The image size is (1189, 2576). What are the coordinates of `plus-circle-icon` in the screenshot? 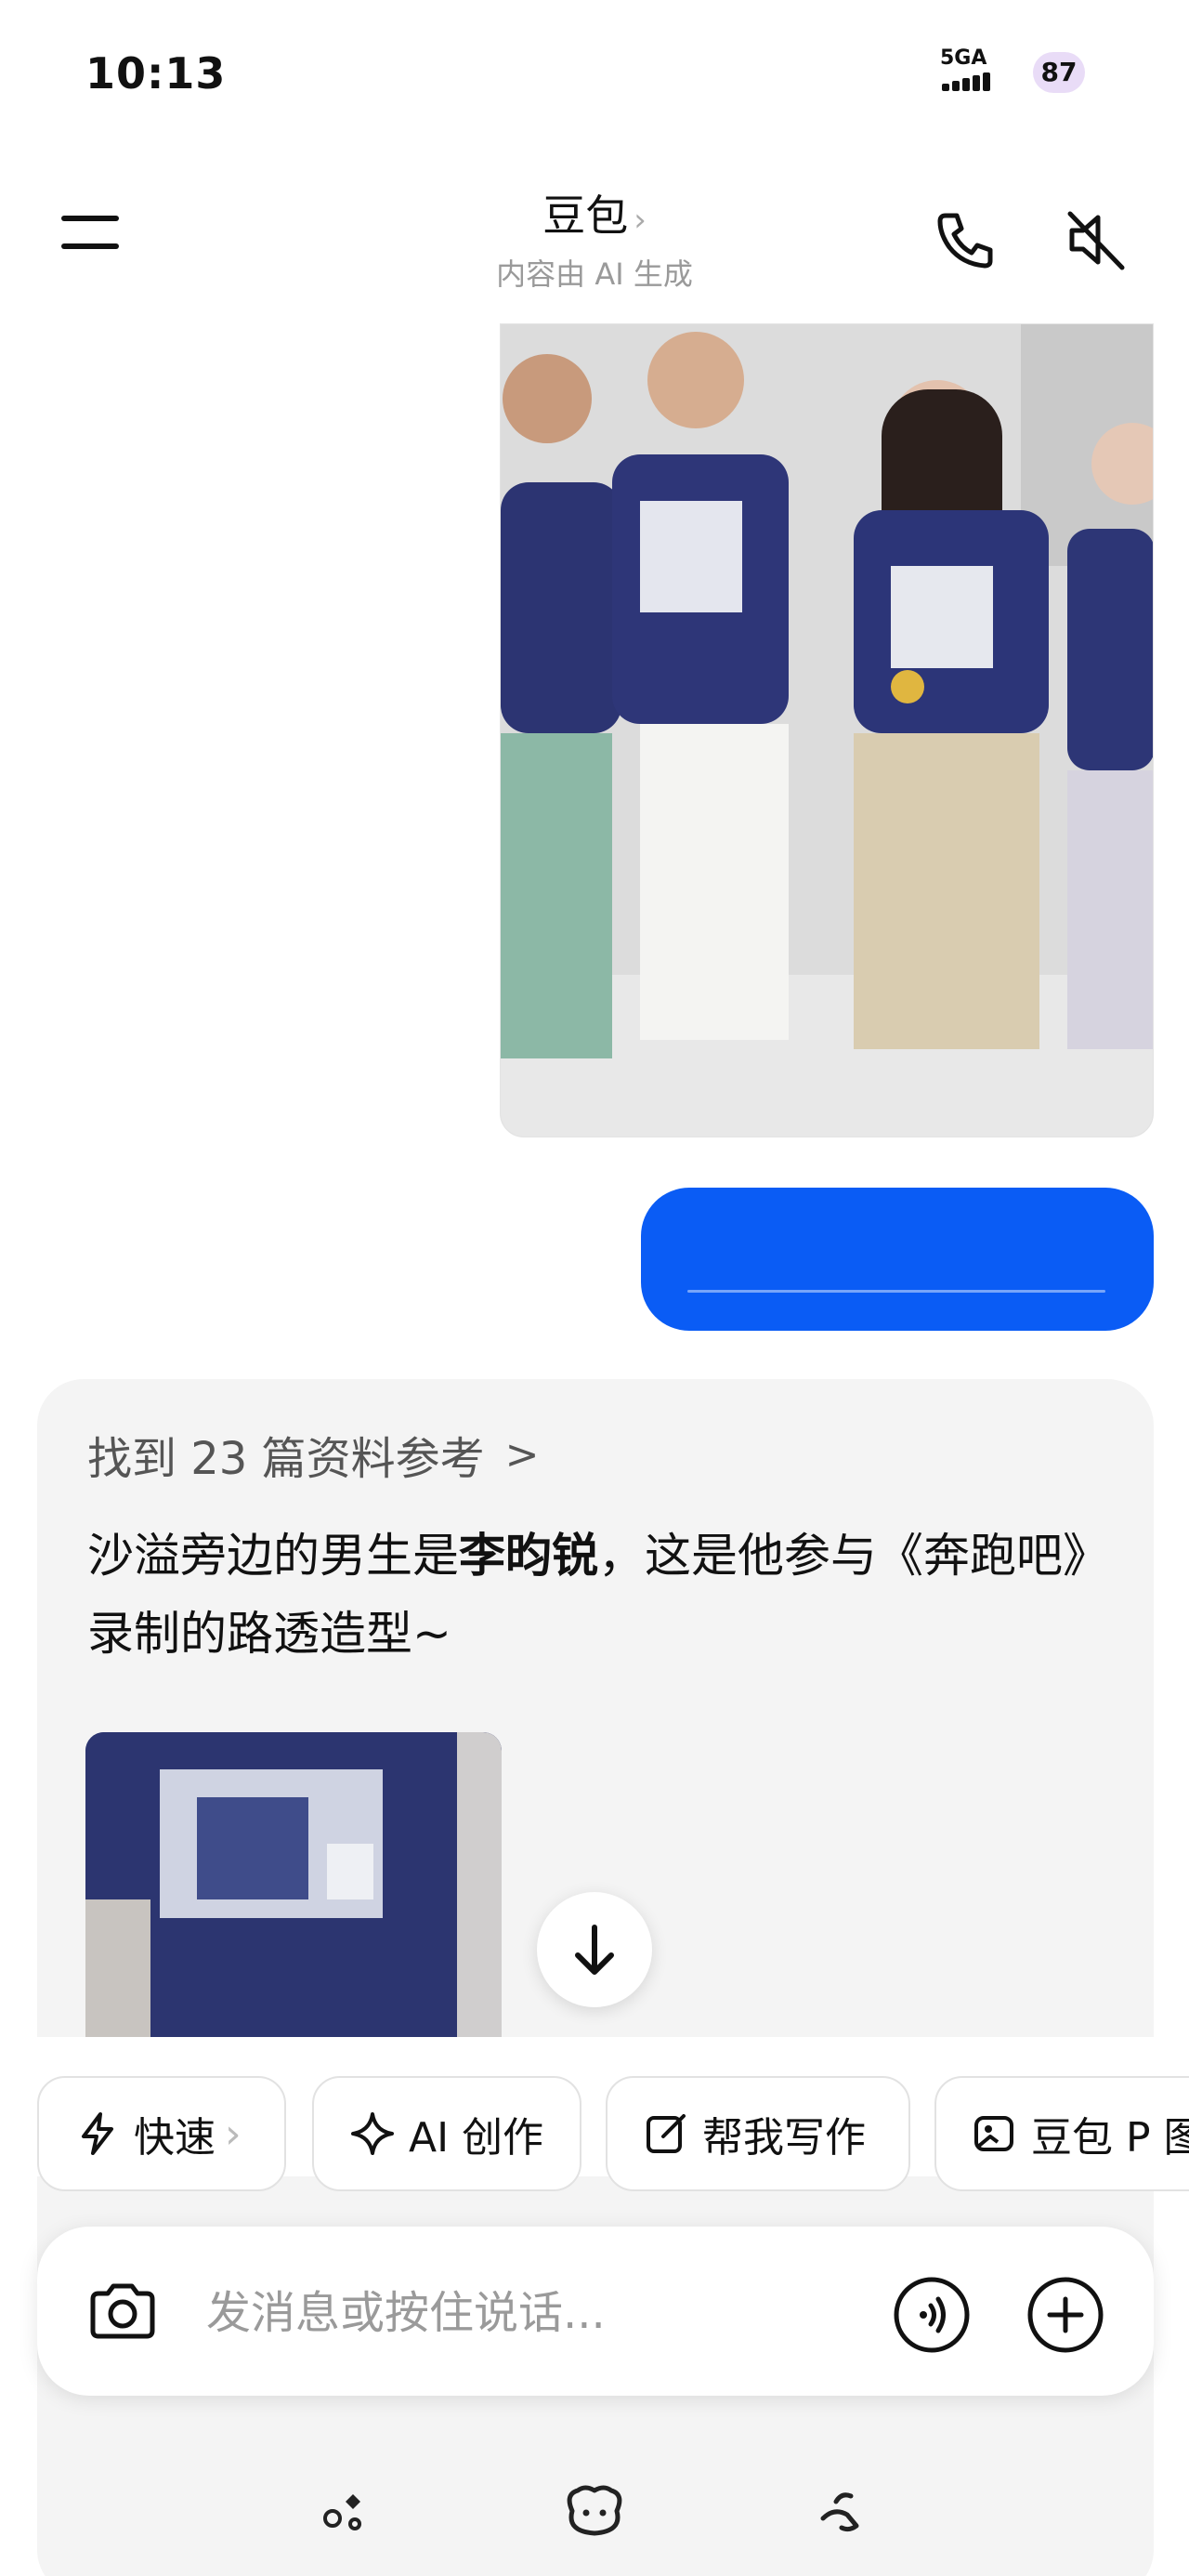 It's located at (1065, 2315).